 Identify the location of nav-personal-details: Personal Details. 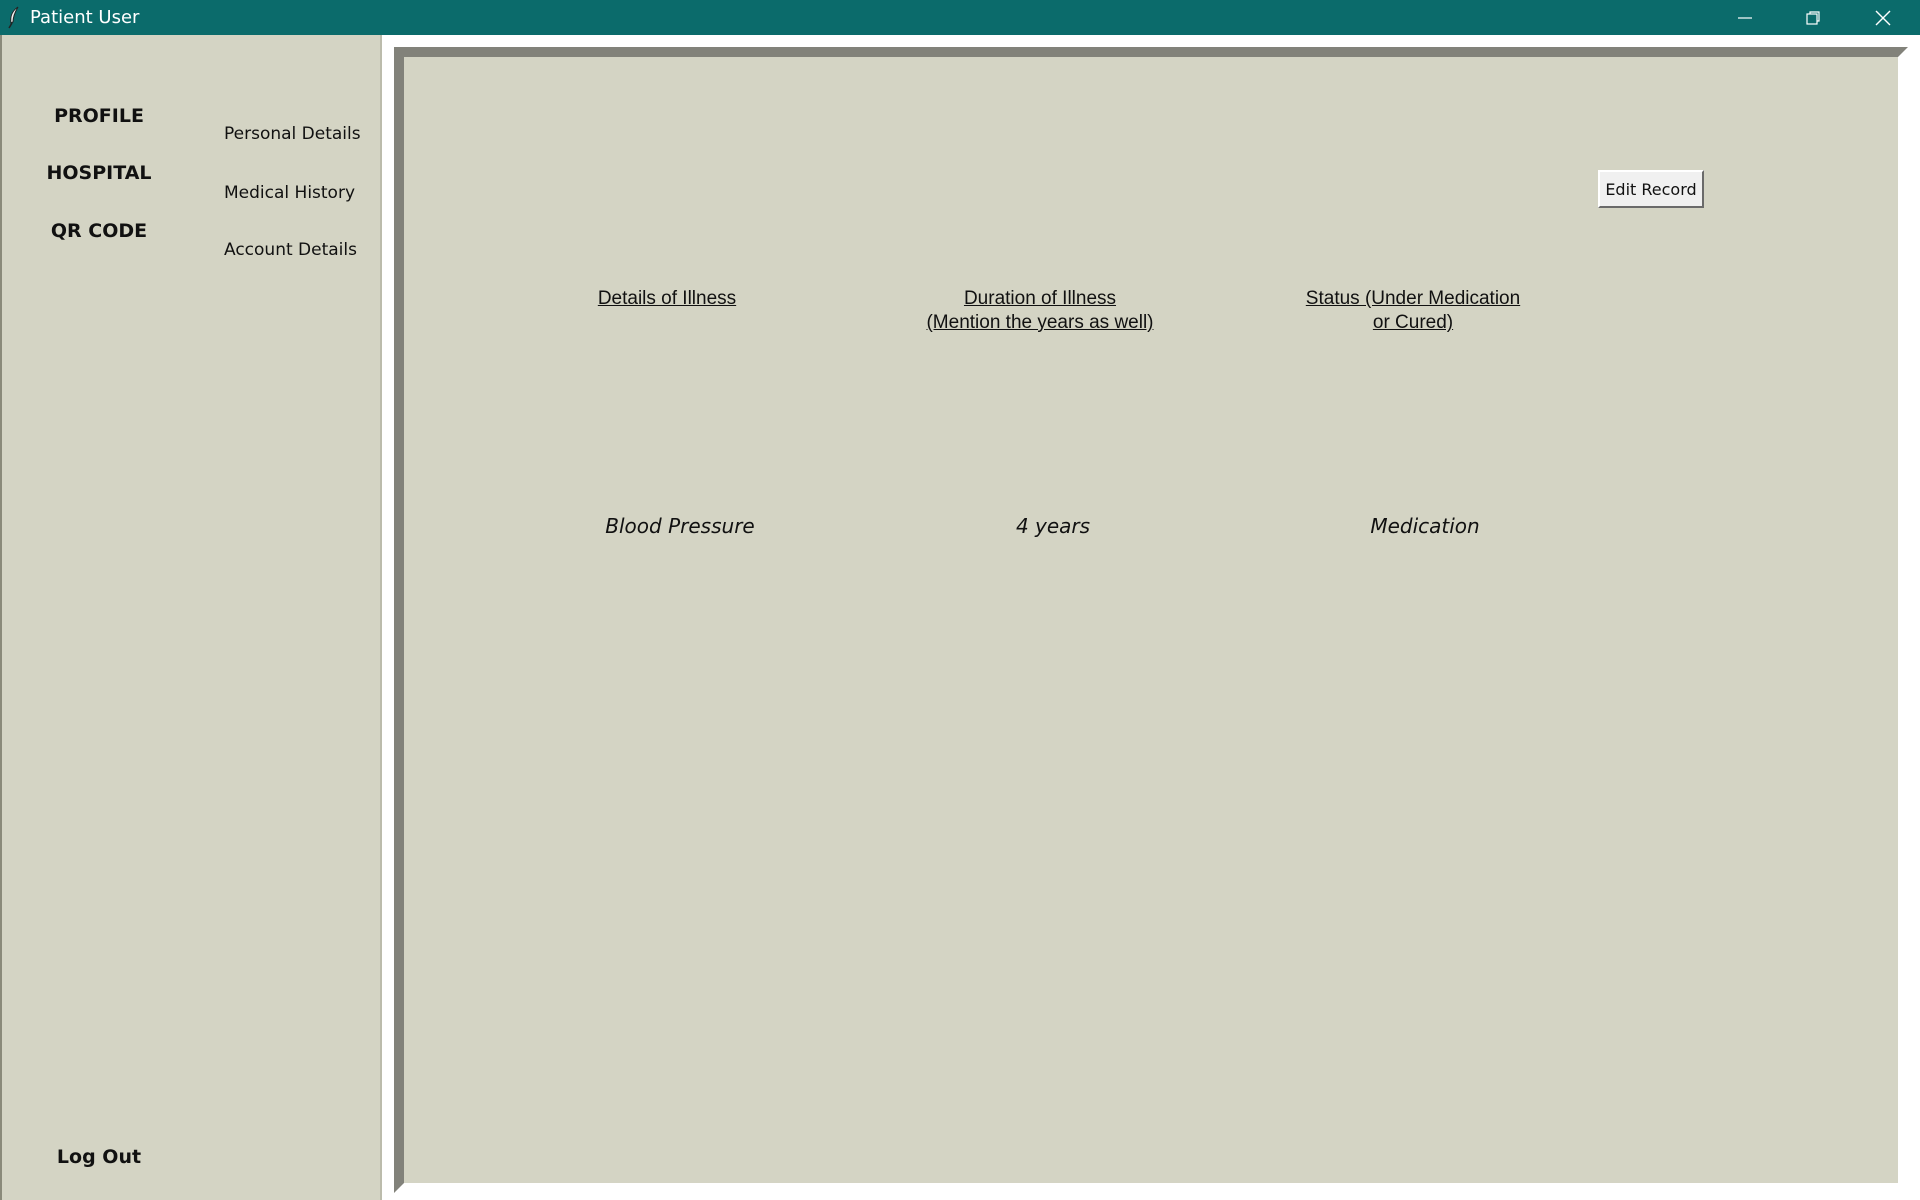
(292, 134).